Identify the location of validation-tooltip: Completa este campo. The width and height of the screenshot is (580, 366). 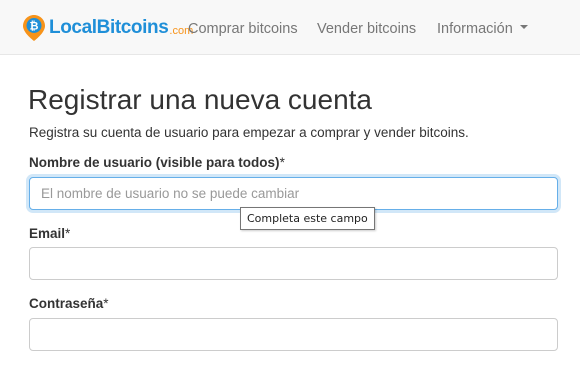
(307, 218).